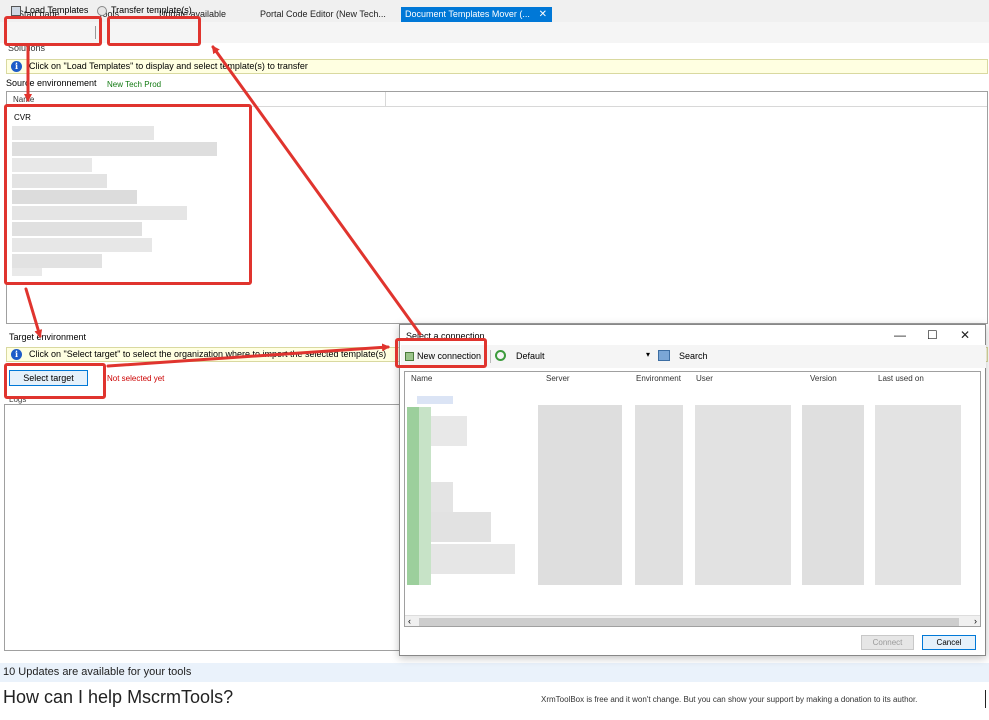 This screenshot has height=720, width=989. I want to click on column-header-last-used: Last used on, so click(901, 378).